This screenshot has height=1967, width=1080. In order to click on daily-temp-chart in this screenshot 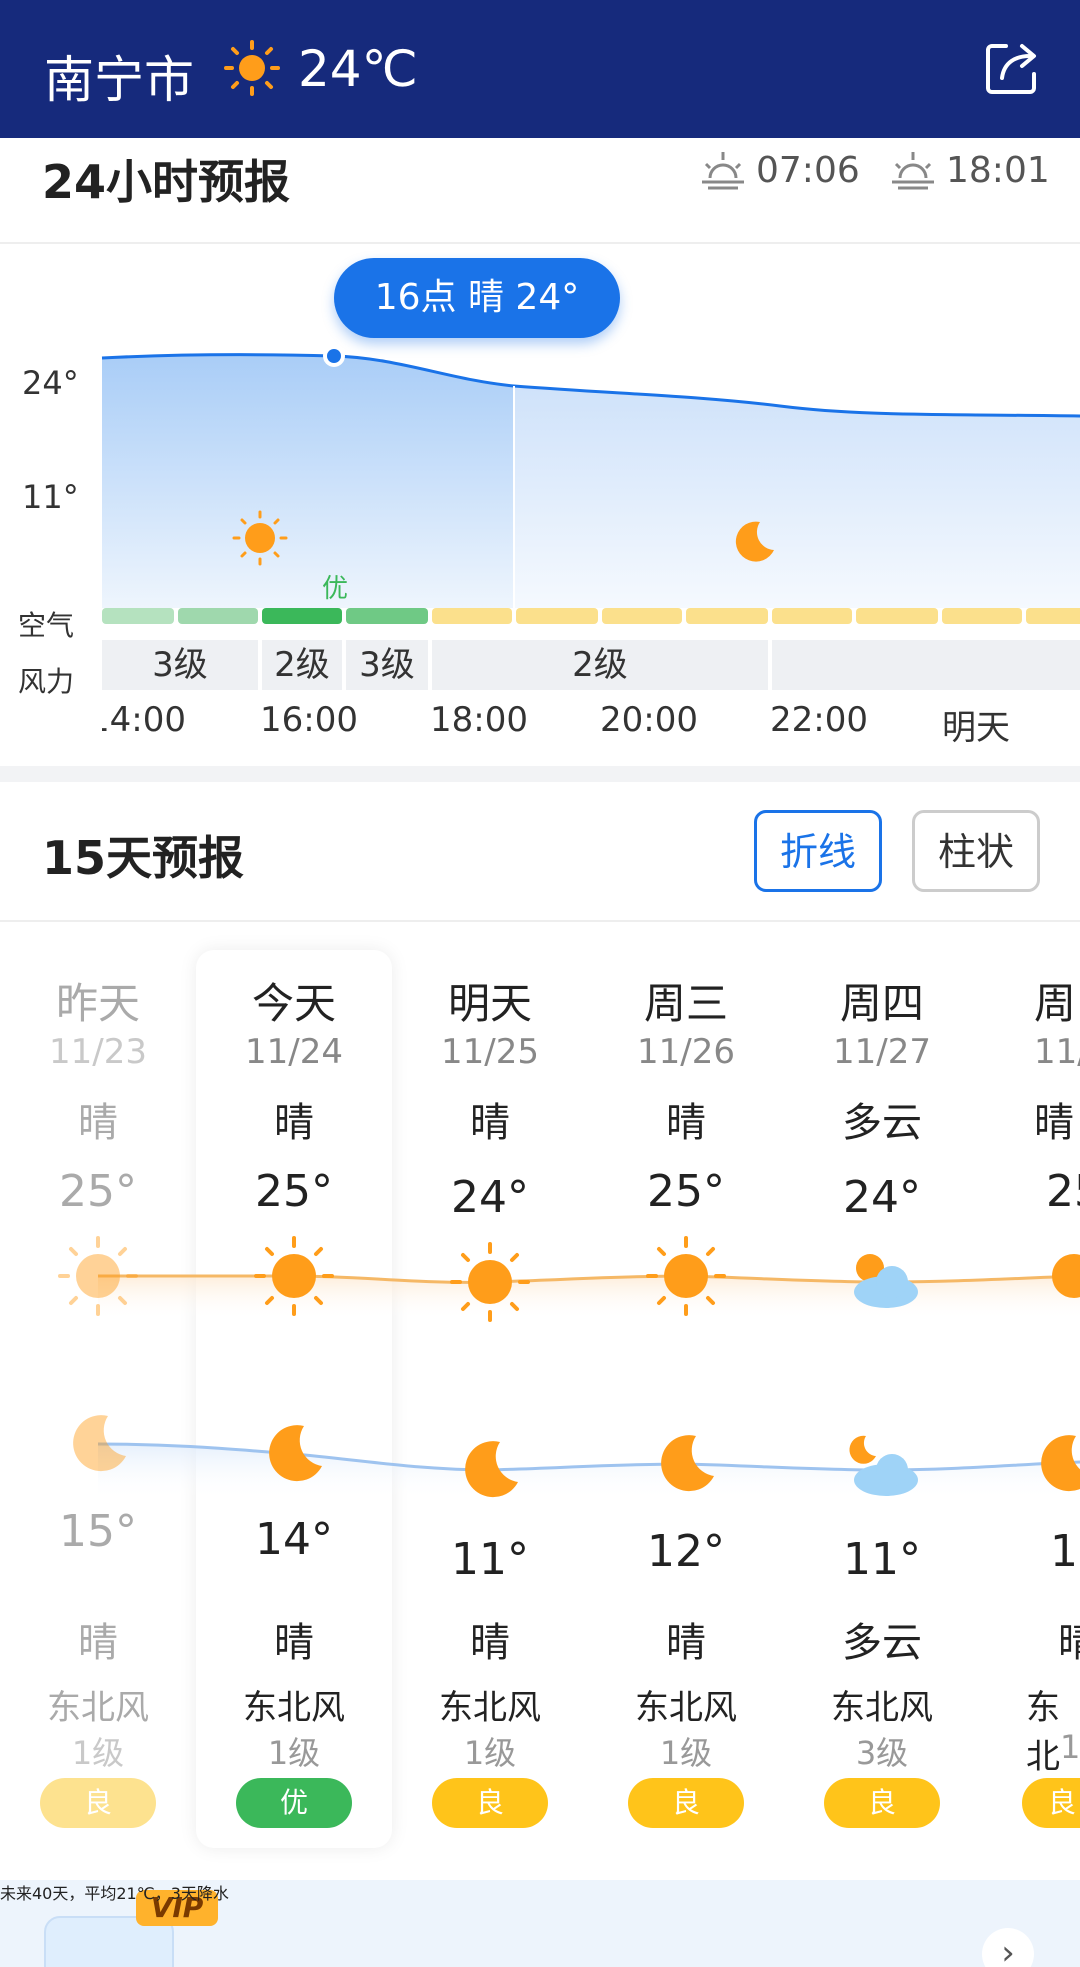, I will do `click(569, 1368)`.